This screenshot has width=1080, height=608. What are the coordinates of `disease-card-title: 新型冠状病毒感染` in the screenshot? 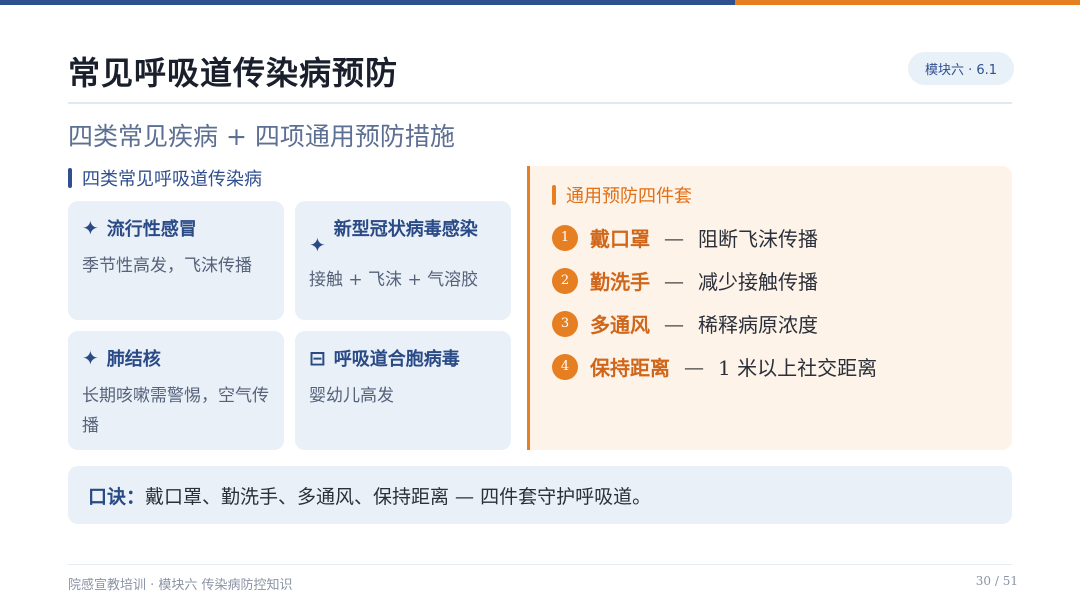 It's located at (405, 229).